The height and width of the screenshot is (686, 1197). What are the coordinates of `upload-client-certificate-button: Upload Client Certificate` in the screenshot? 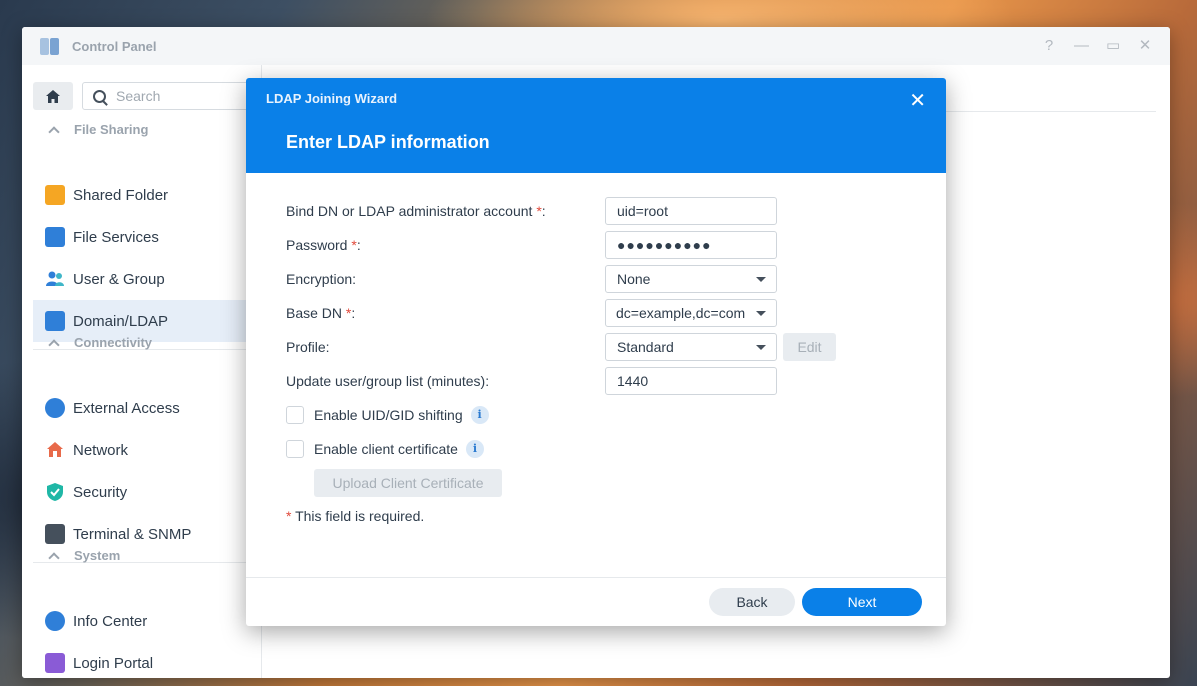 It's located at (408, 483).